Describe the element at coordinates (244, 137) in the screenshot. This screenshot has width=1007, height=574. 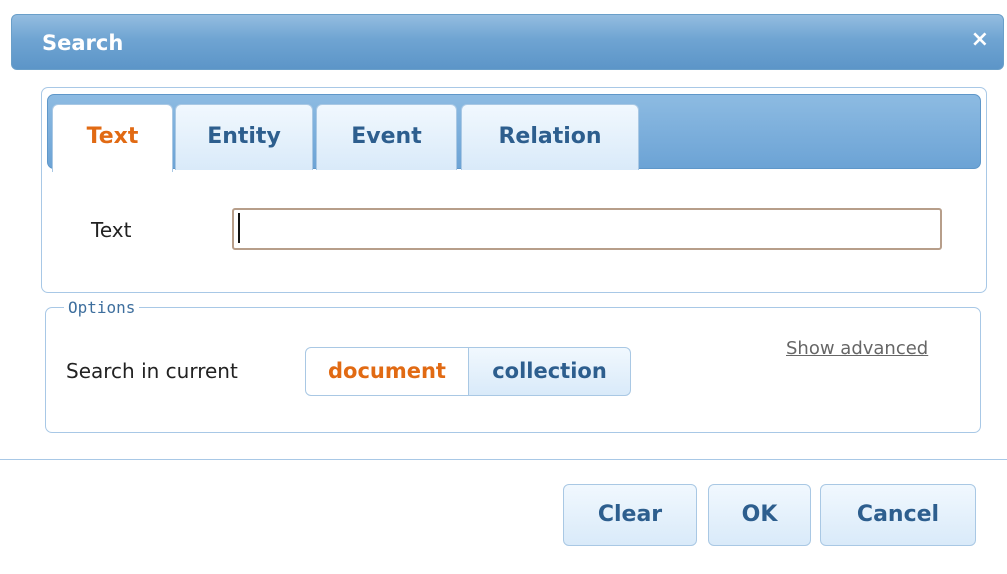
I see `tab-entity: Entity` at that location.